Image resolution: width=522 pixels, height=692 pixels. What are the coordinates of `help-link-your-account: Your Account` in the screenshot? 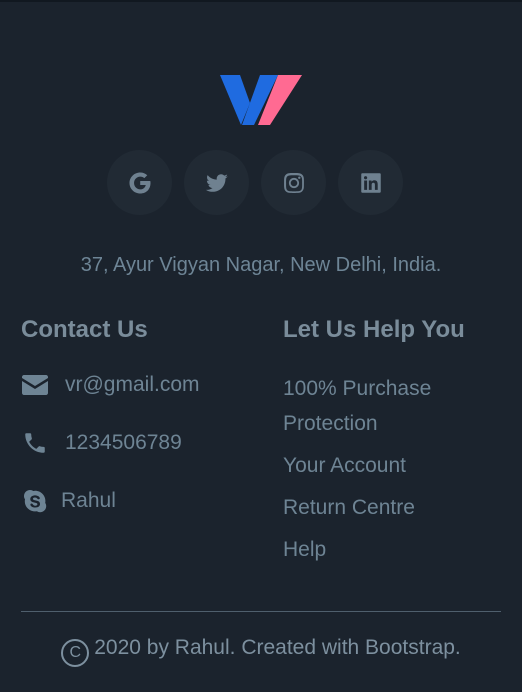 It's located at (383, 465).